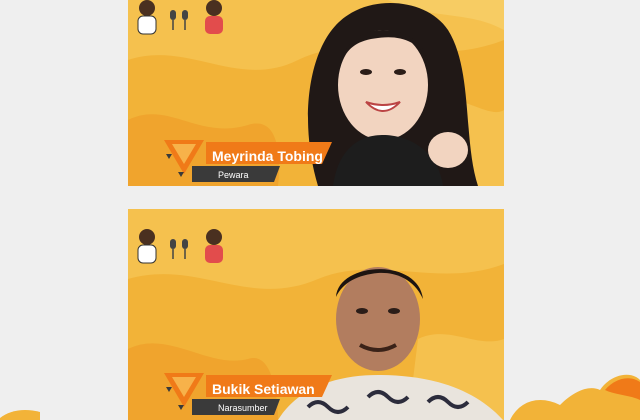 The image size is (640, 420). Describe the element at coordinates (263, 389) in the screenshot. I see `participant-name: Bukik Setiawan` at that location.